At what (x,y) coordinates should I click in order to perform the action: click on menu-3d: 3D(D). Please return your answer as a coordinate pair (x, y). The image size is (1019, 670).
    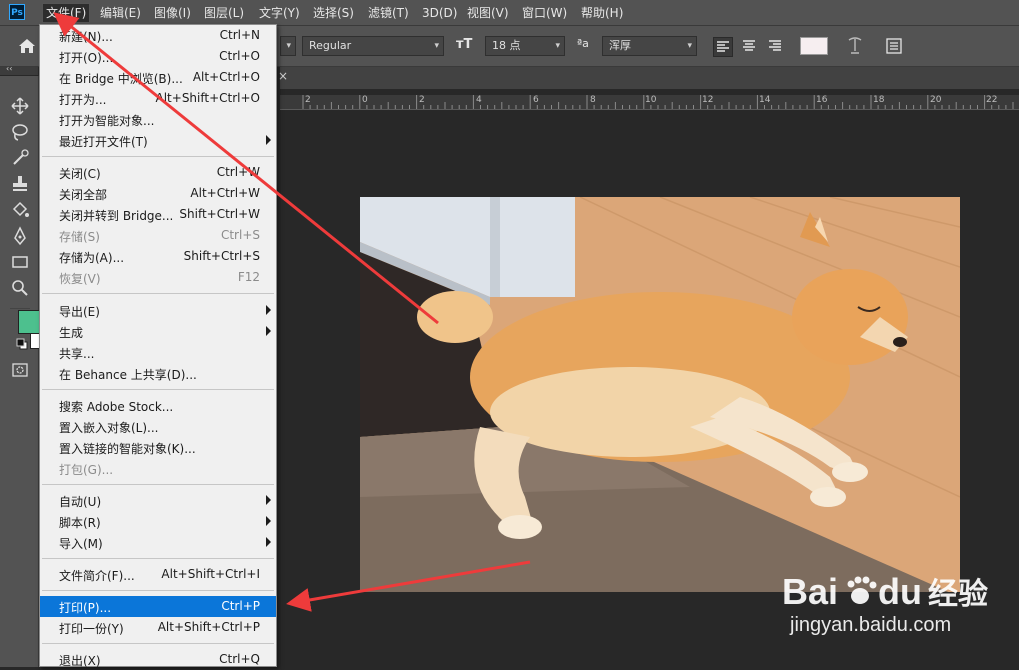
    Looking at the image, I should click on (439, 13).